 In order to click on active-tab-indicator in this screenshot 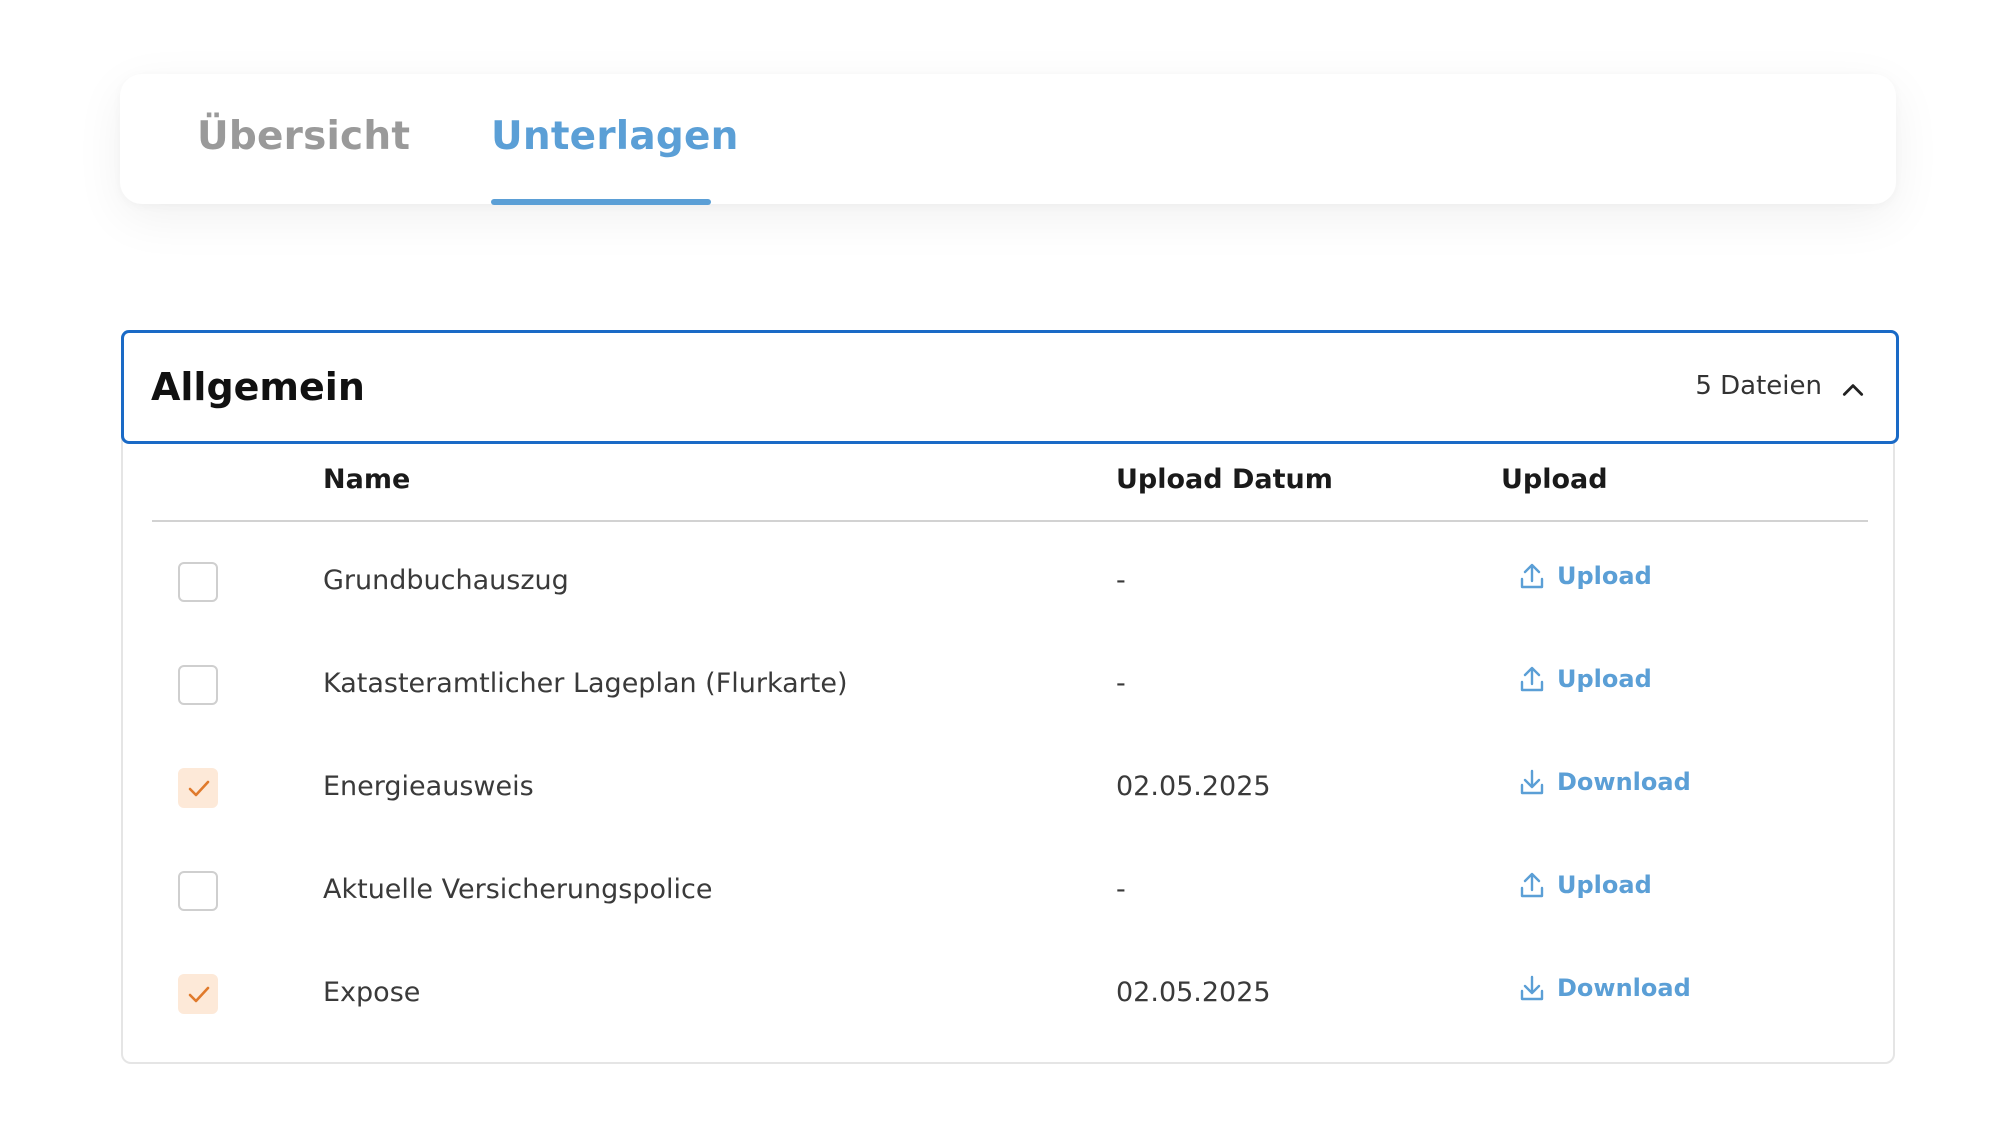, I will do `click(601, 202)`.